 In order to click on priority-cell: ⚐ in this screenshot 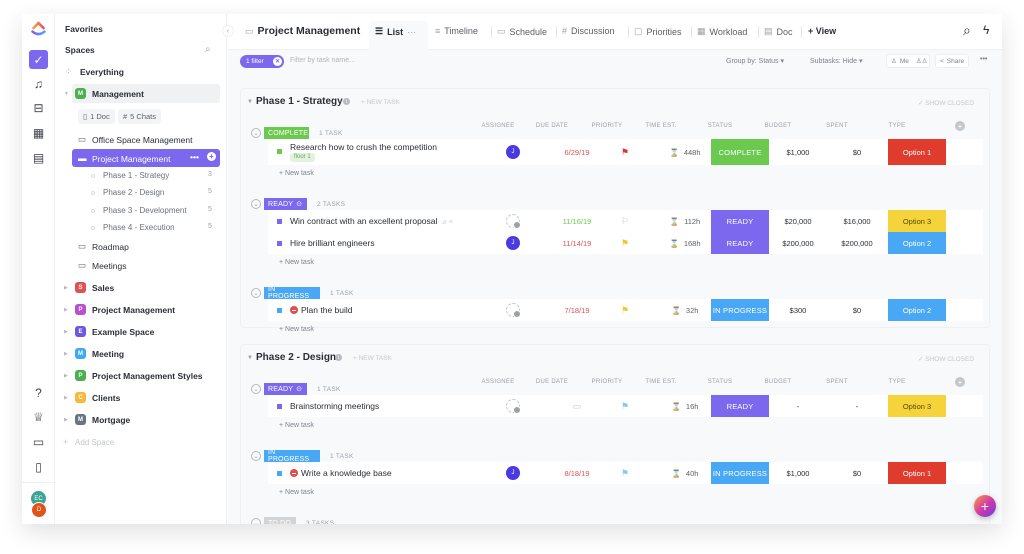, I will do `click(625, 221)`.